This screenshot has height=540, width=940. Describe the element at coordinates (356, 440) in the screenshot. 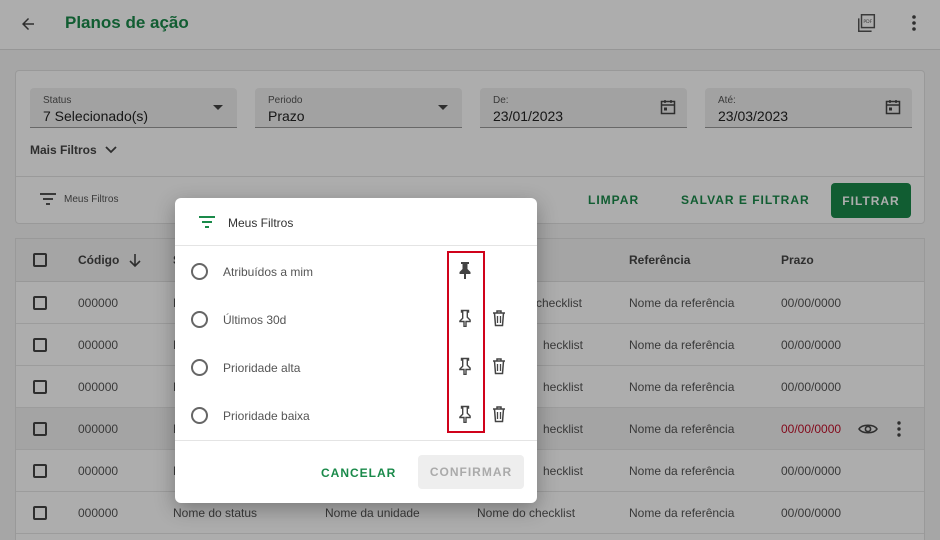

I see `divider` at that location.